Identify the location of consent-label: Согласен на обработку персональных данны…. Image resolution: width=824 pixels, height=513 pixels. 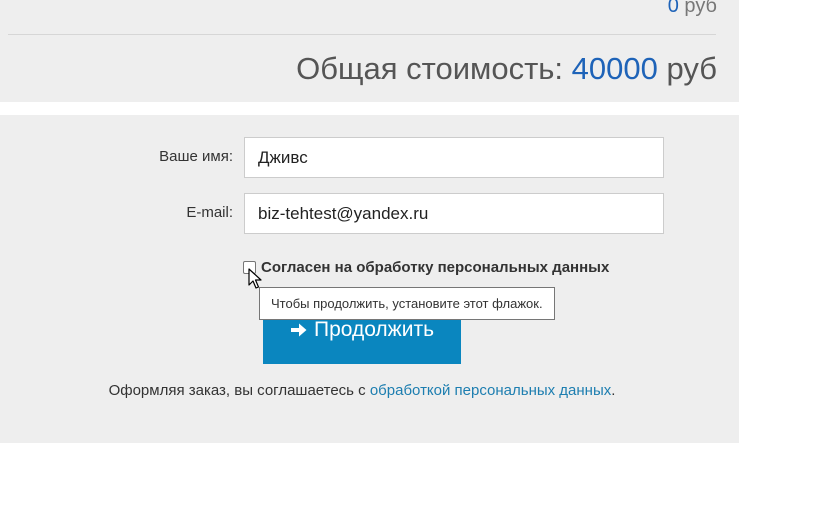
(435, 267).